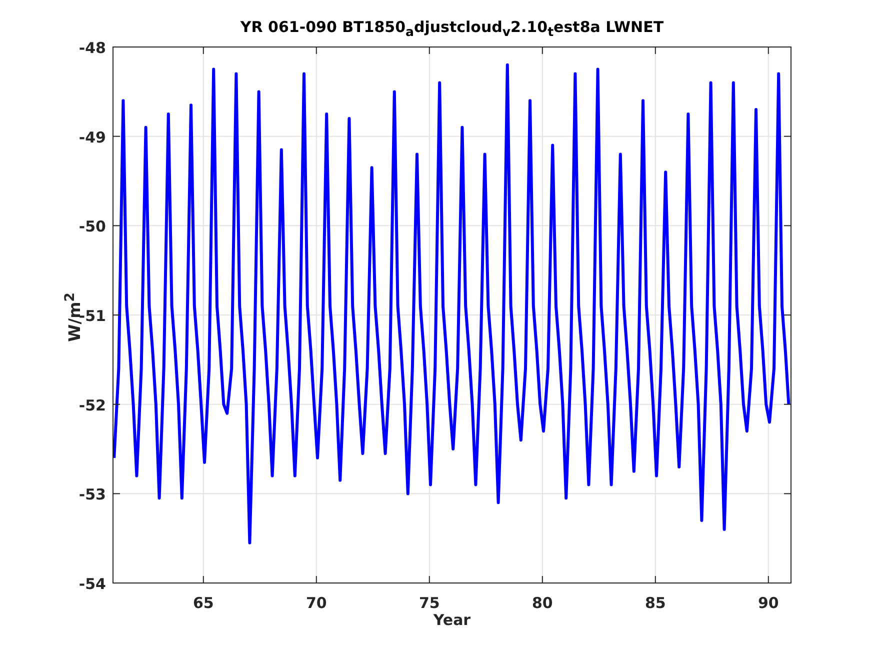 Image resolution: width=875 pixels, height=656 pixels. What do you see at coordinates (768, 603) in the screenshot?
I see `x-tick-label: 90` at bounding box center [768, 603].